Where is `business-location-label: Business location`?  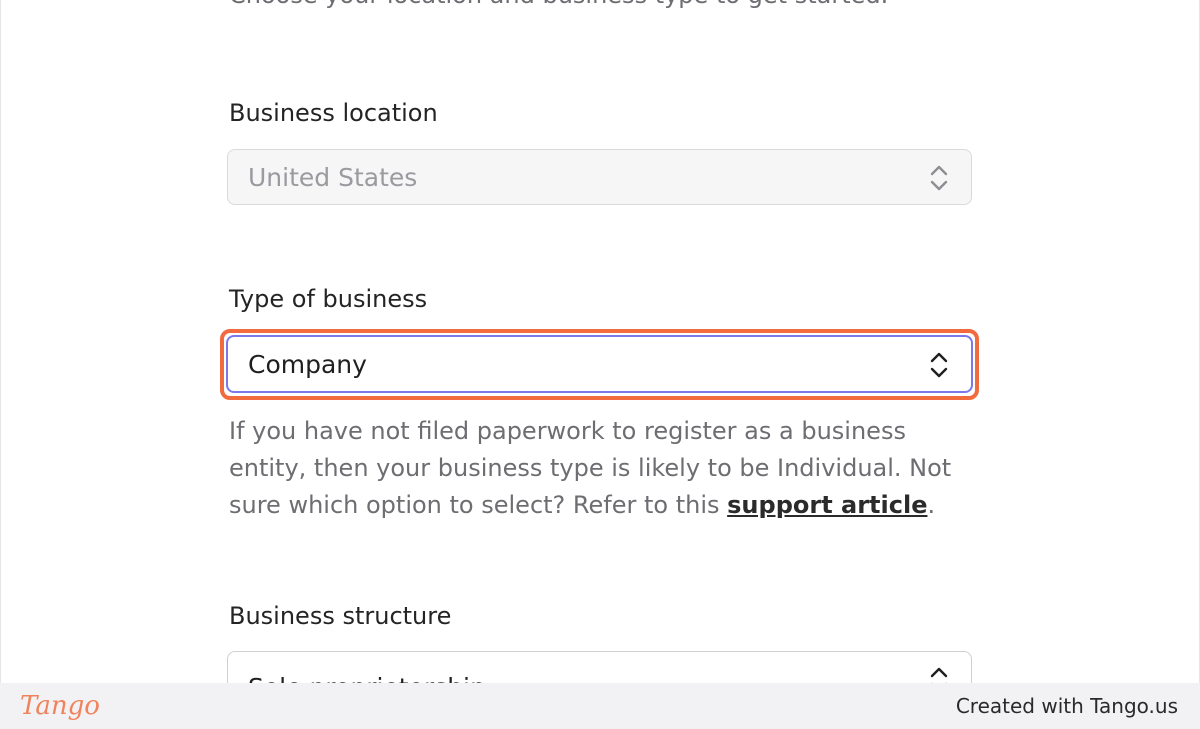 business-location-label: Business location is located at coordinates (333, 113).